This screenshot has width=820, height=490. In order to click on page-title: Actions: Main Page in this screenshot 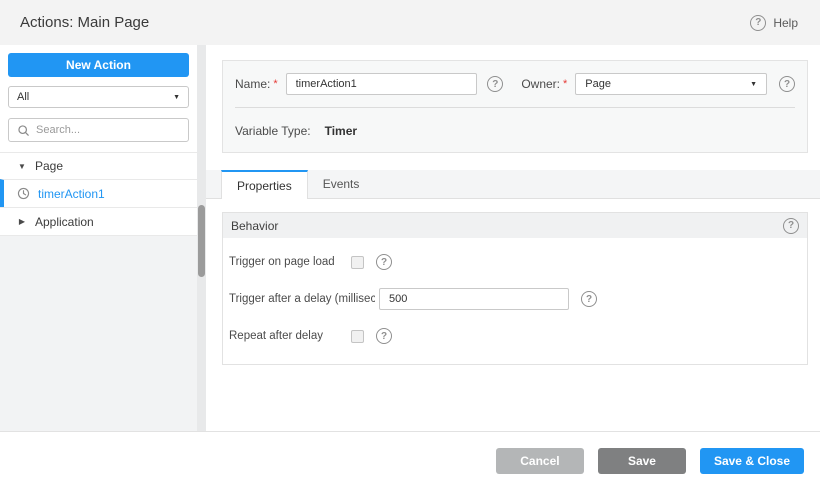, I will do `click(85, 22)`.